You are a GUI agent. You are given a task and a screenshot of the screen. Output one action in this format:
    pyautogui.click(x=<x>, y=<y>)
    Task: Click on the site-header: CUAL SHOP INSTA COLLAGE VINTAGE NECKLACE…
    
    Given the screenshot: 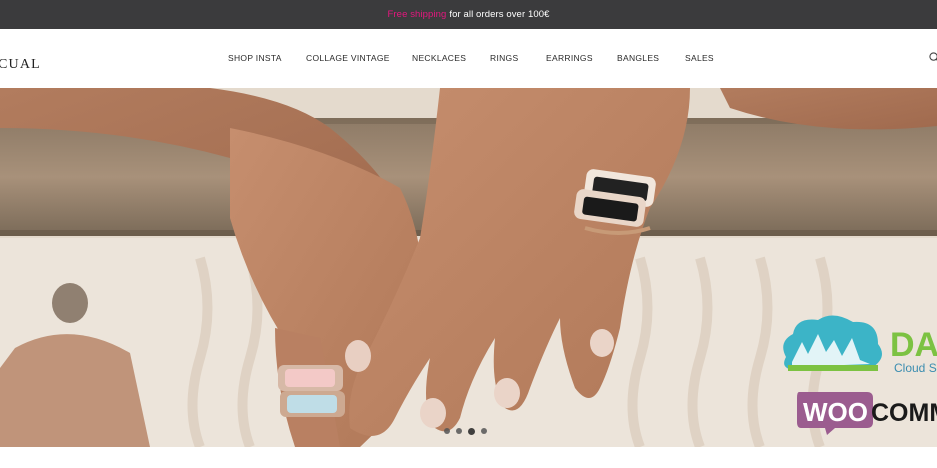 What is the action you would take?
    pyautogui.click(x=468, y=58)
    